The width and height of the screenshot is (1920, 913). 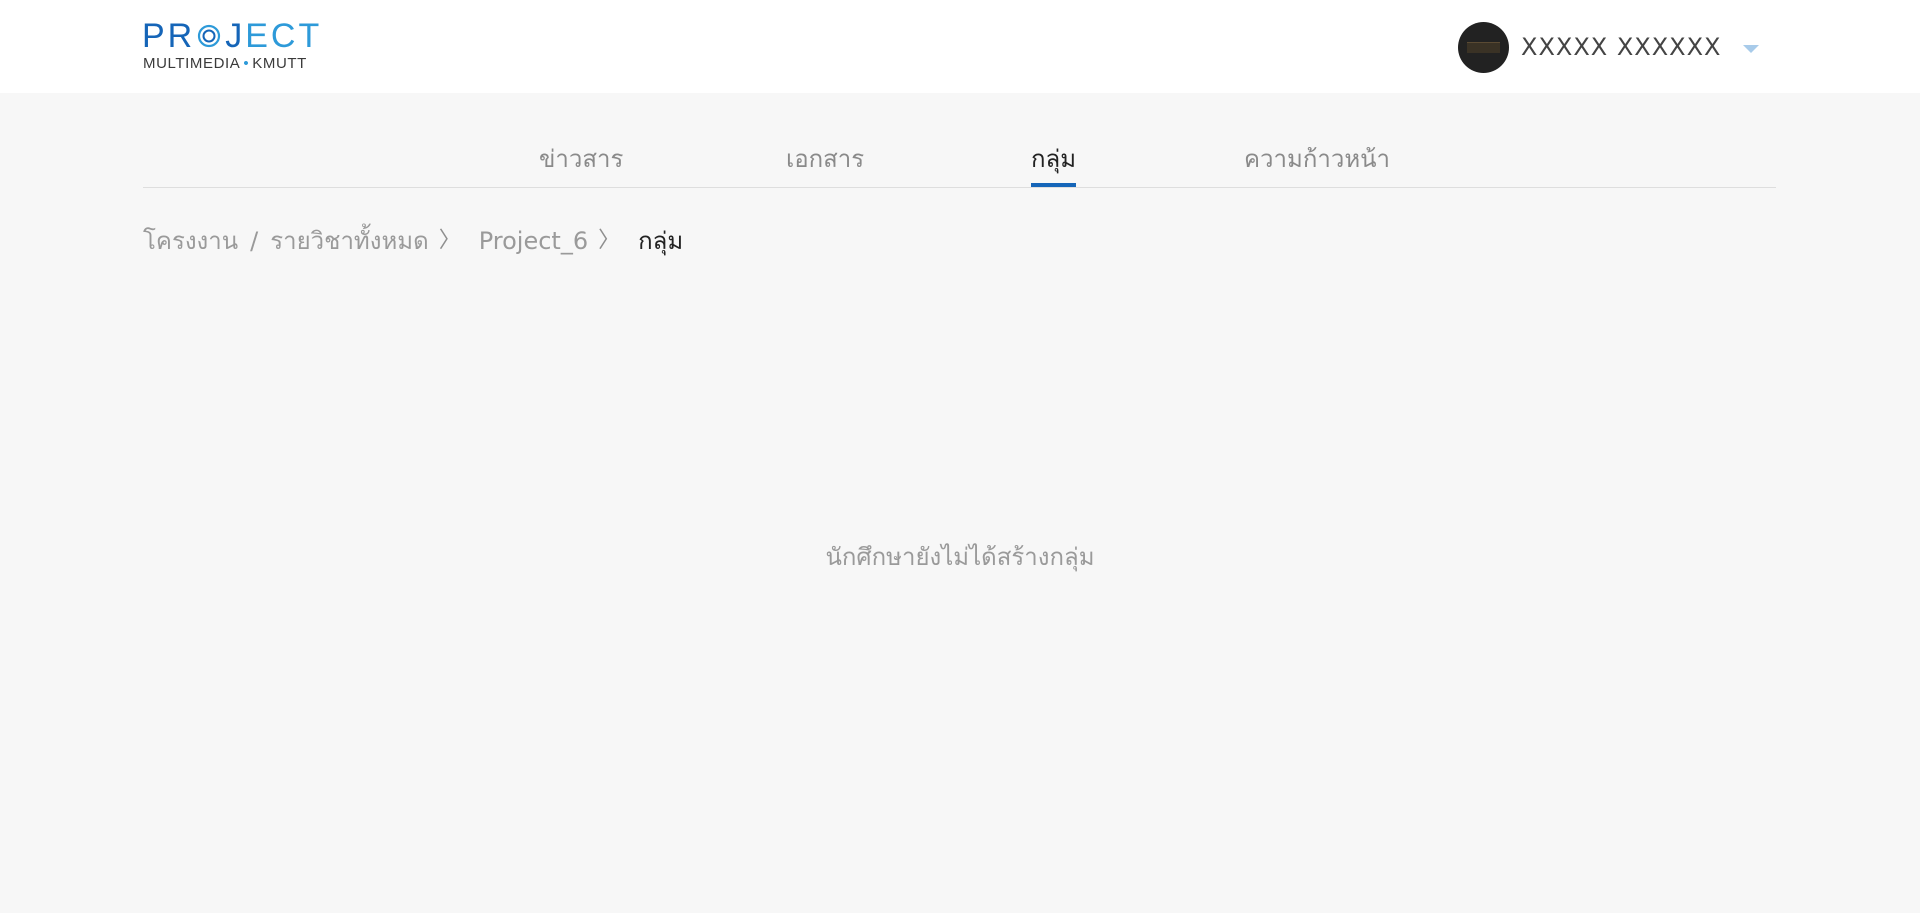 What do you see at coordinates (825, 165) in the screenshot?
I see `tab-documents: เอกสาร` at bounding box center [825, 165].